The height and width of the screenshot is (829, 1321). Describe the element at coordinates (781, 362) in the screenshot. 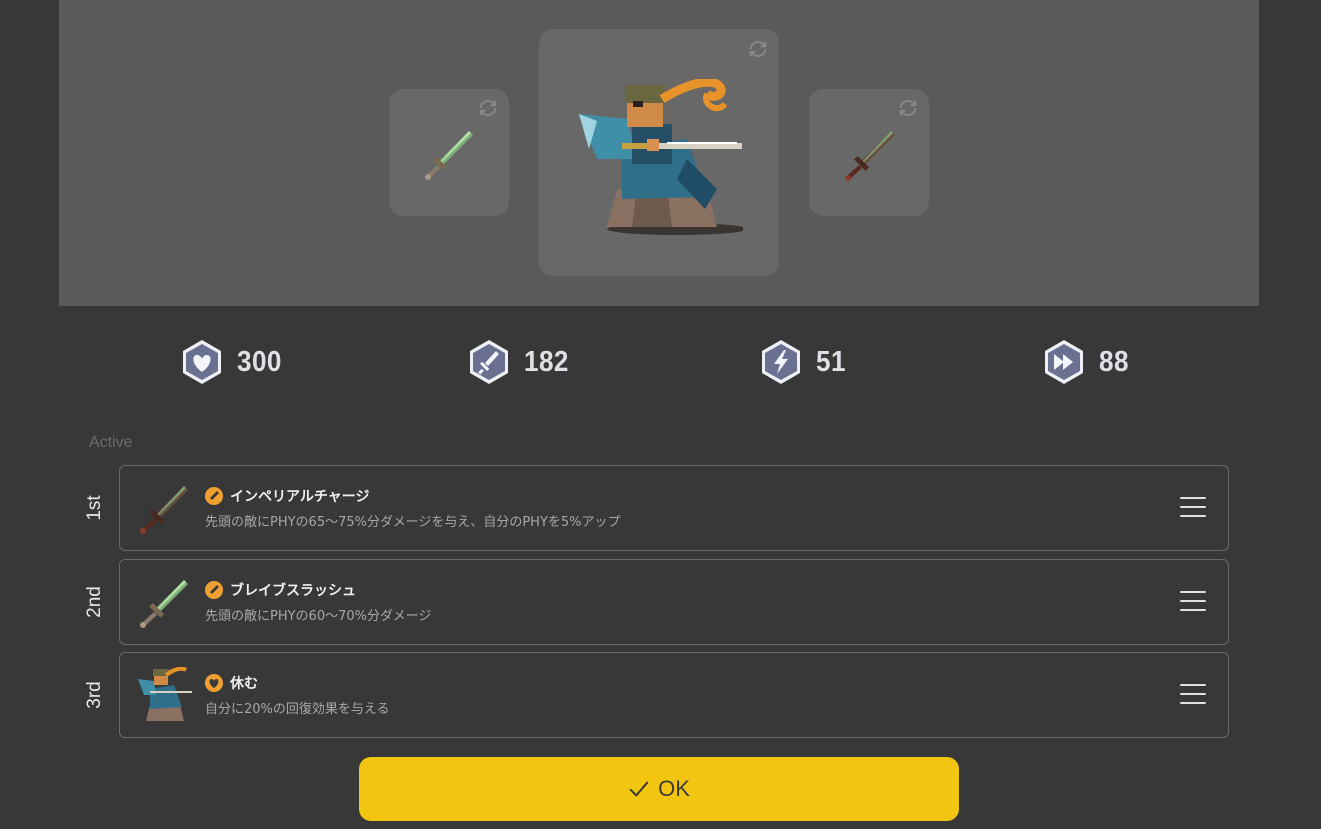

I see `lightning-icon` at that location.